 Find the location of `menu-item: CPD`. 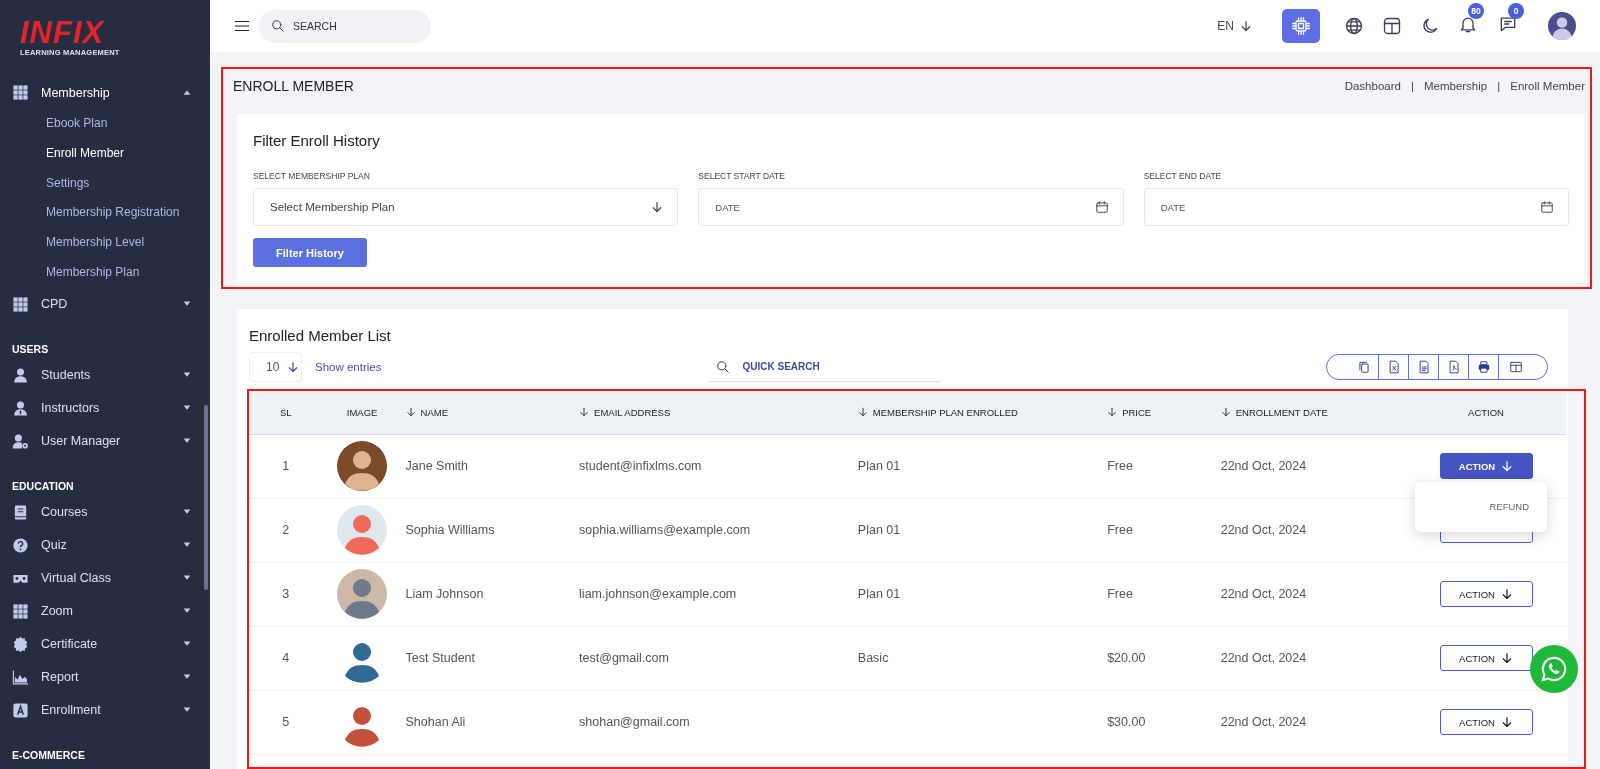

menu-item: CPD is located at coordinates (105, 304).